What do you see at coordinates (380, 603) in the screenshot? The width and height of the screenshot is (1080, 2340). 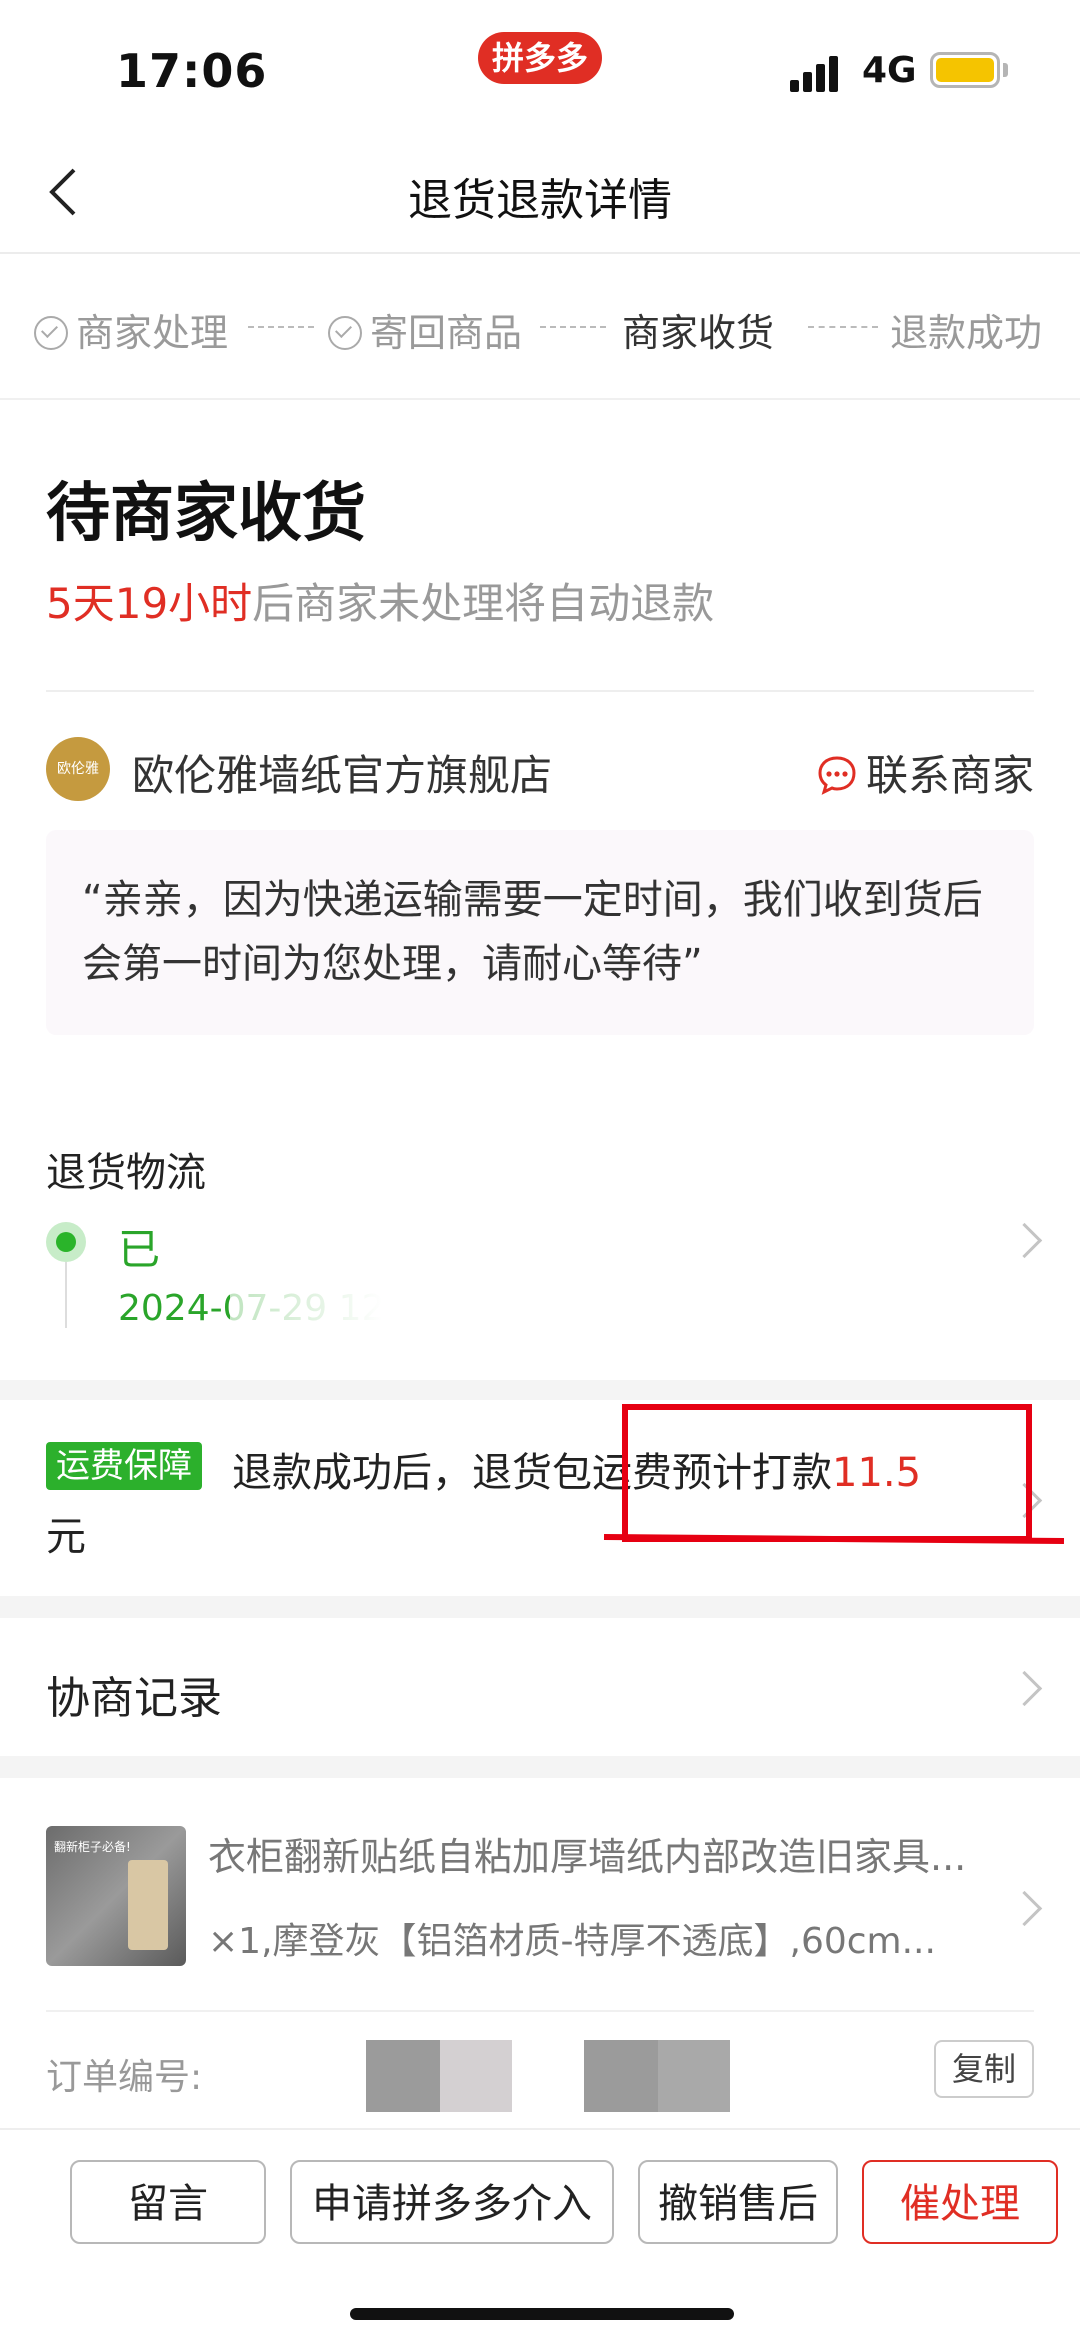 I see `countdown-text: 5天19小时后商家未处理将自动退款` at bounding box center [380, 603].